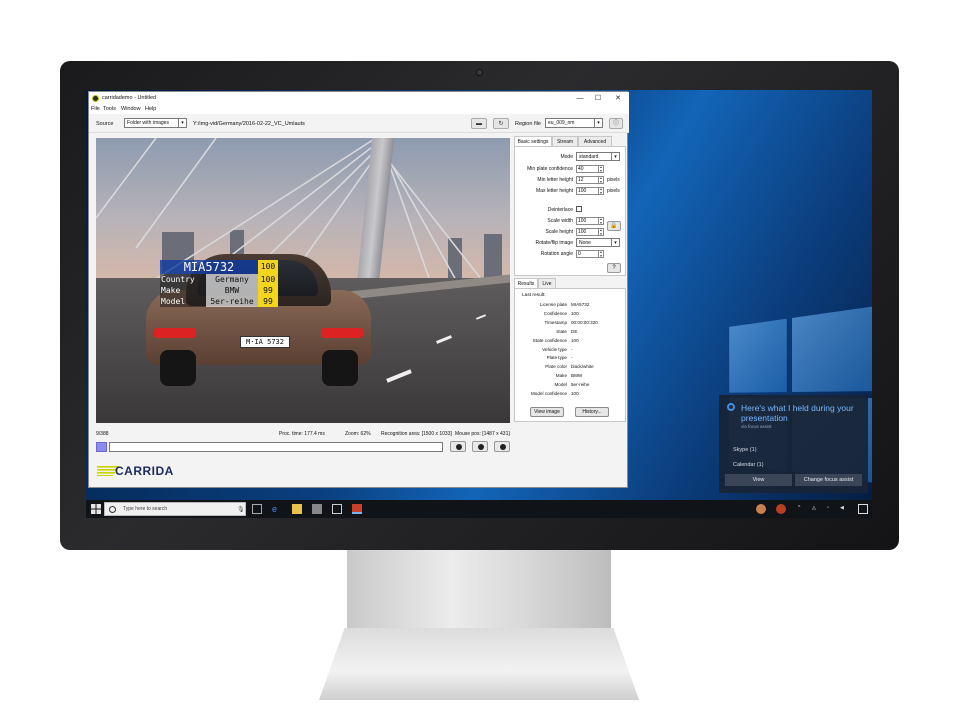  I want to click on wifi-icon: ◔, so click(827, 508).